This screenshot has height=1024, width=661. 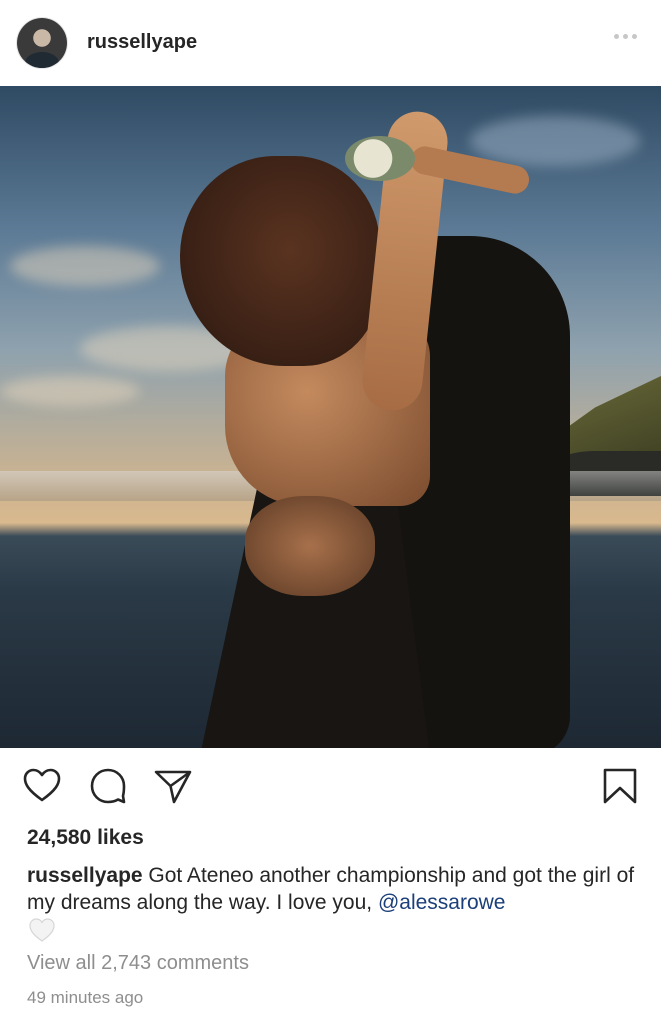 What do you see at coordinates (42, 60) in the screenshot?
I see `avatar-figure` at bounding box center [42, 60].